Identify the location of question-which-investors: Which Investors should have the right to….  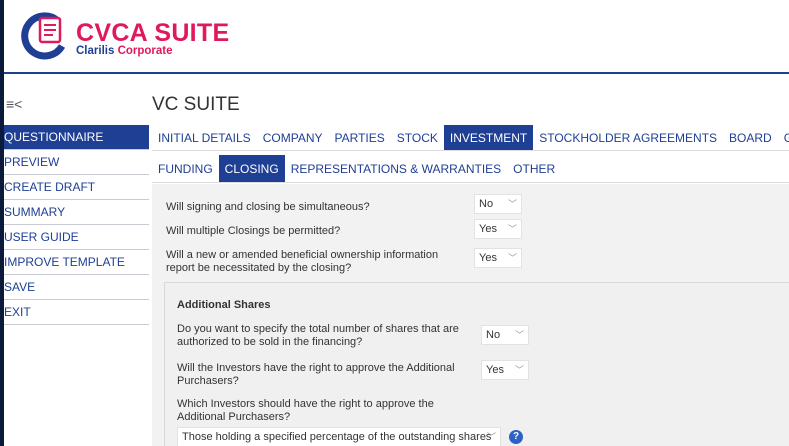
(305, 410).